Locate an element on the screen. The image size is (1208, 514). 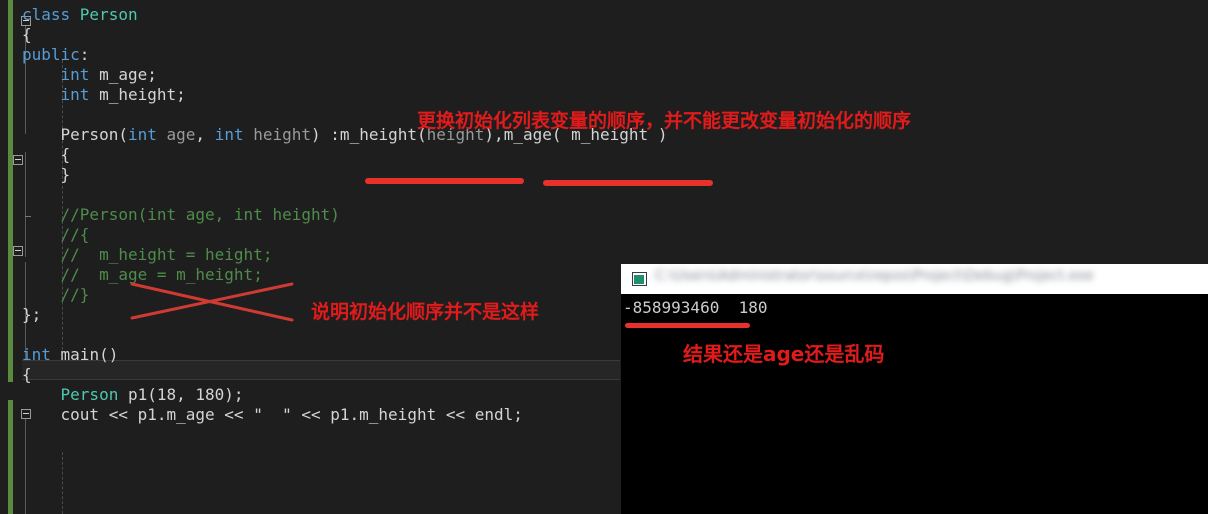
code-line: //} is located at coordinates (56, 295).